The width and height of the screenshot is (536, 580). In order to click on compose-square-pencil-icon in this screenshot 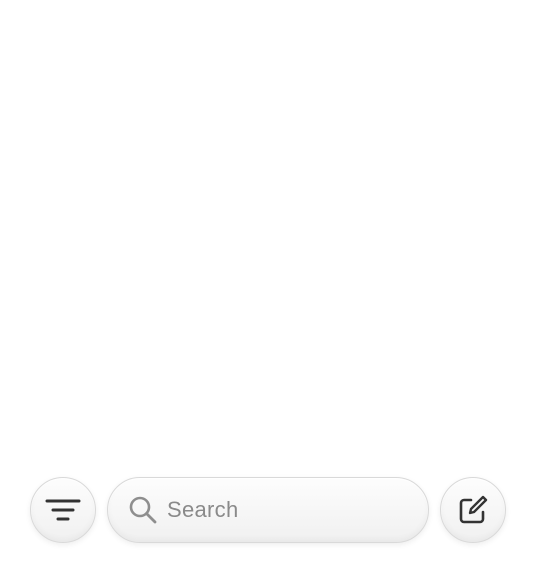, I will do `click(473, 510)`.